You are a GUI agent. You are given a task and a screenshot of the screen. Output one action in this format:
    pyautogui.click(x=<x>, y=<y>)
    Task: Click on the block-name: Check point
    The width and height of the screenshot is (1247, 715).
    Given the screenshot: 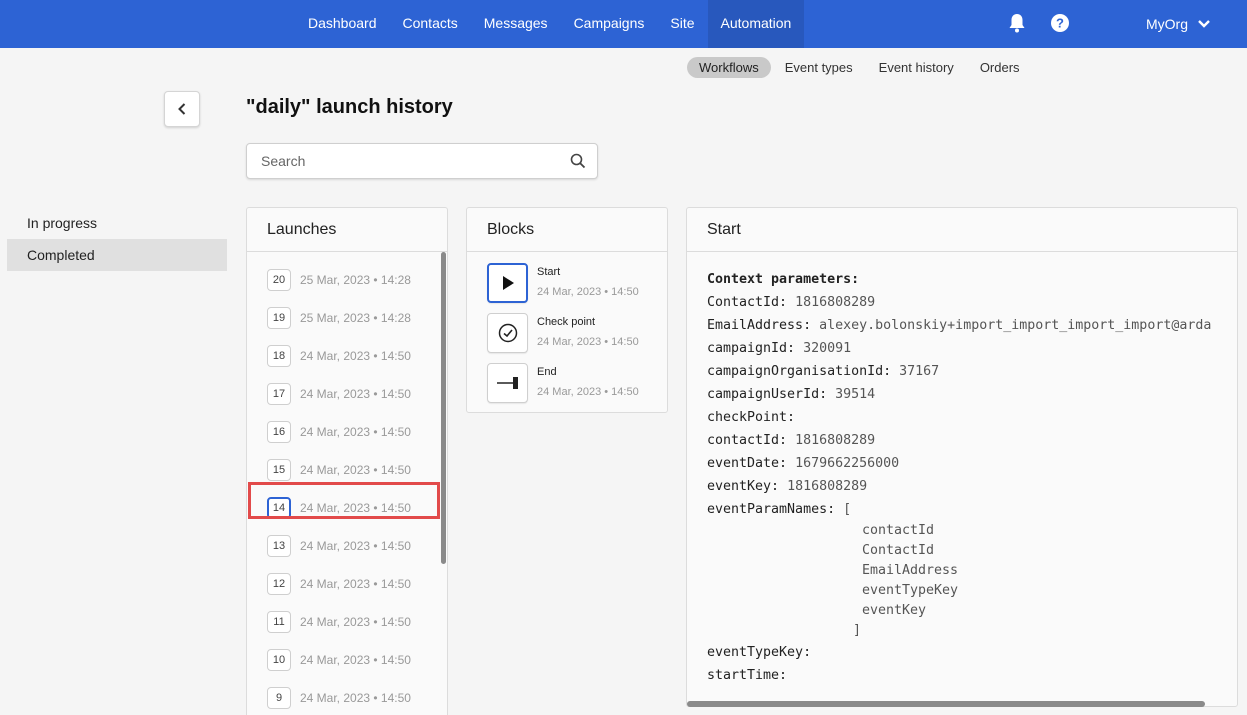 What is the action you would take?
    pyautogui.click(x=566, y=322)
    